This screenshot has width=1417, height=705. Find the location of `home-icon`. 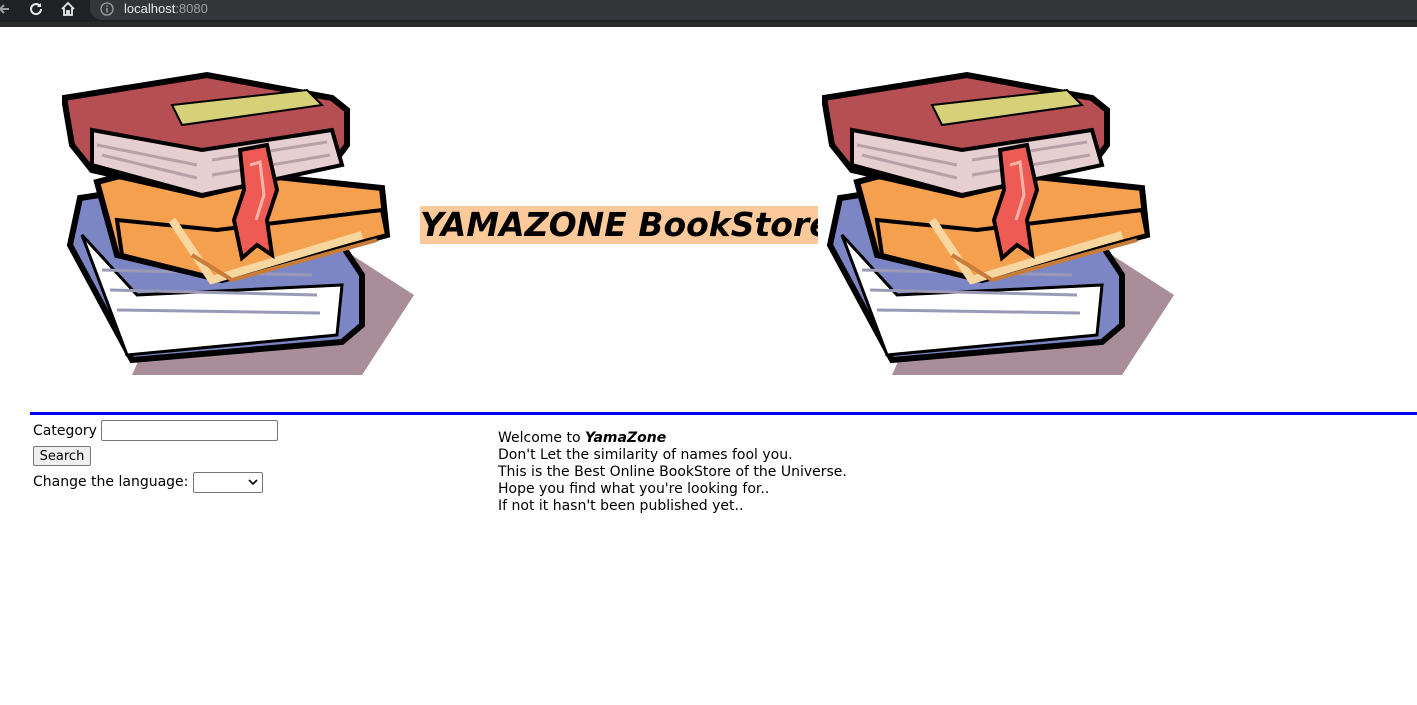

home-icon is located at coordinates (68, 9).